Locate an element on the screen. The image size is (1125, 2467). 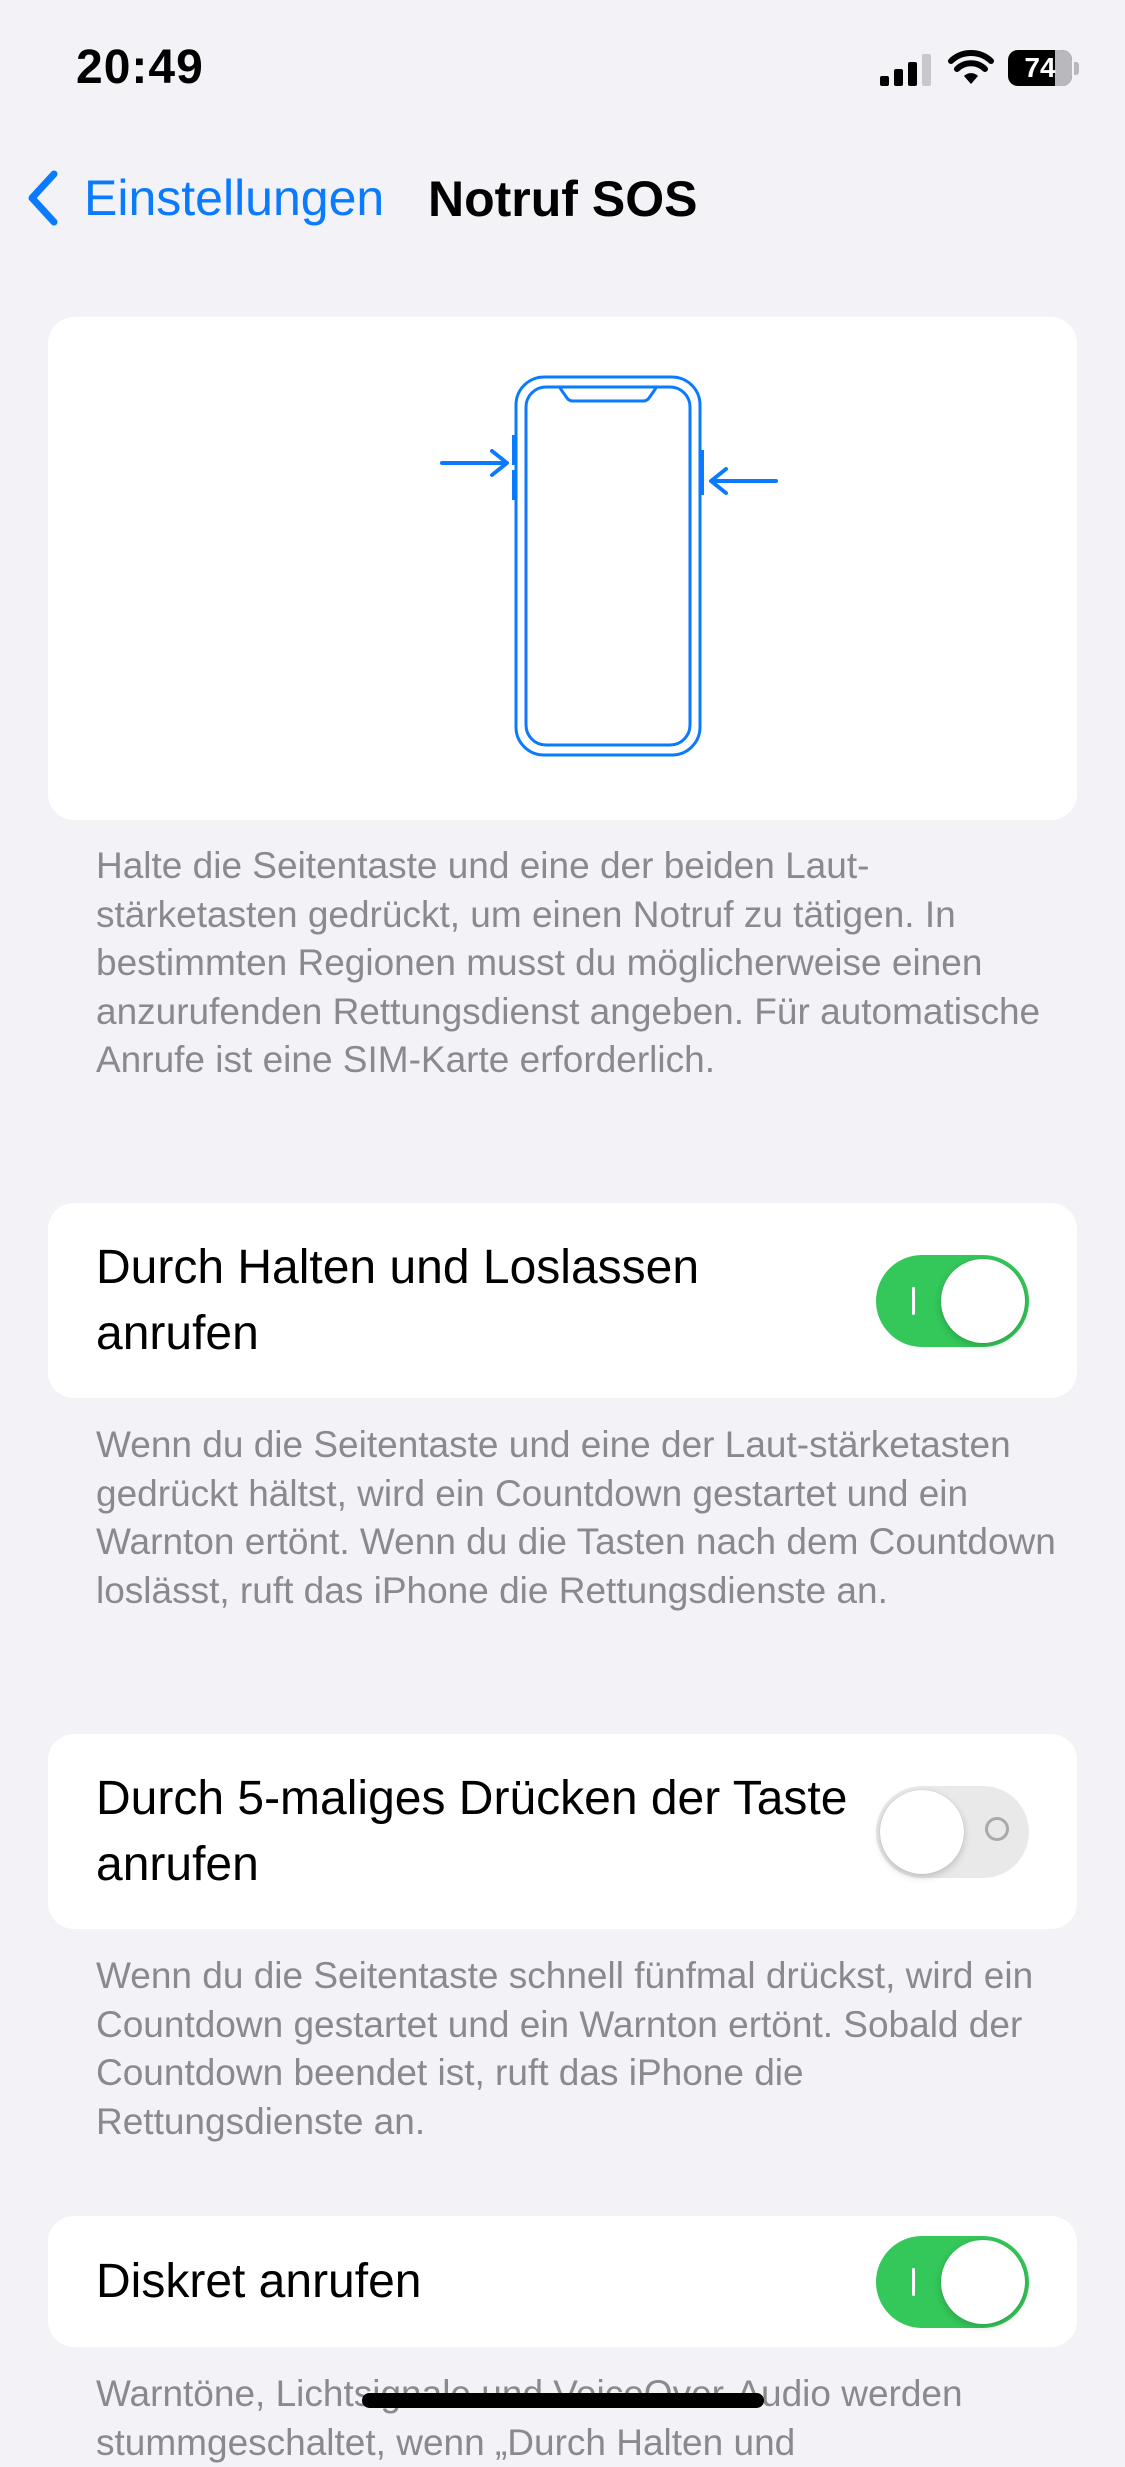
hold-release-toggle is located at coordinates (952, 1300).